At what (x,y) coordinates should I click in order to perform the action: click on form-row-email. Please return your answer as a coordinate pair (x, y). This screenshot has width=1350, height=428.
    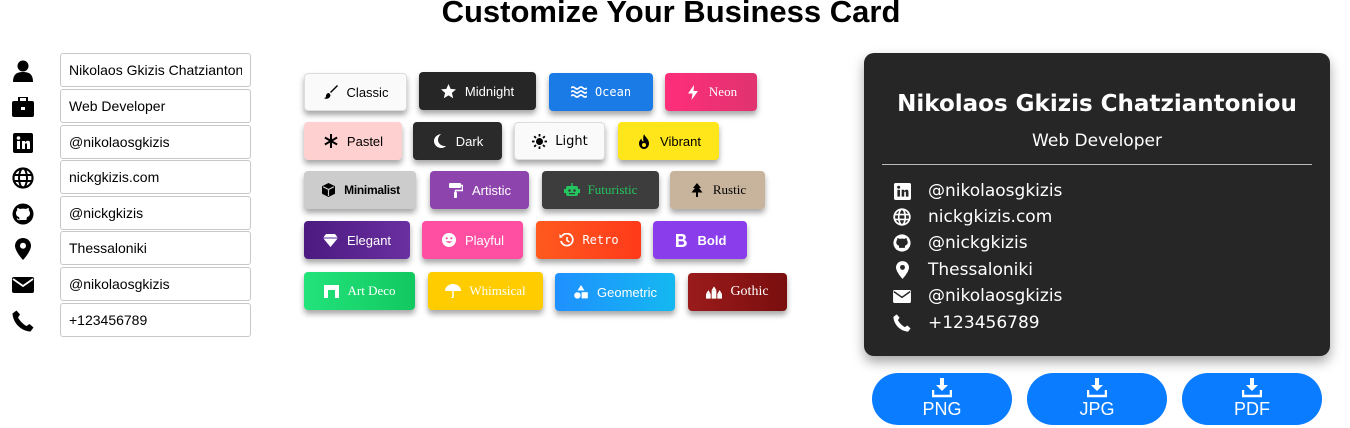
    Looking at the image, I should click on (132, 285).